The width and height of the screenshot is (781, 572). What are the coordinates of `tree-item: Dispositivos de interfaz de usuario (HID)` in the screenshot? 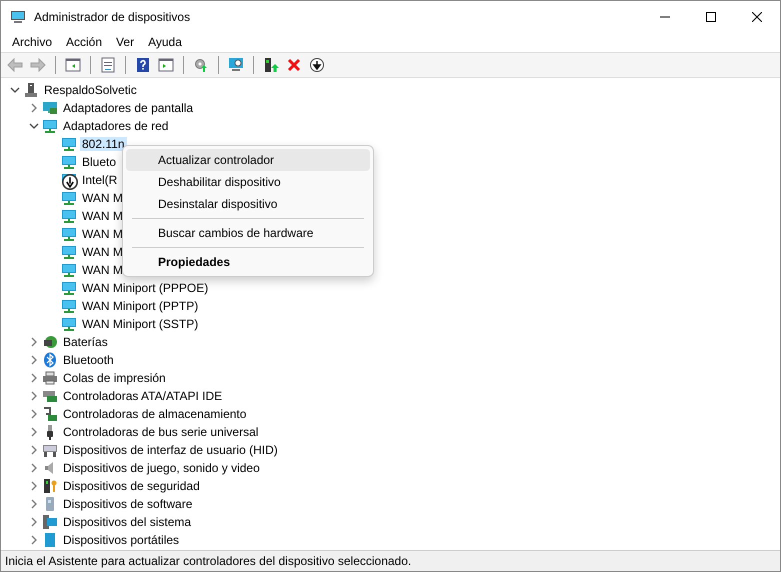 It's located at (170, 450).